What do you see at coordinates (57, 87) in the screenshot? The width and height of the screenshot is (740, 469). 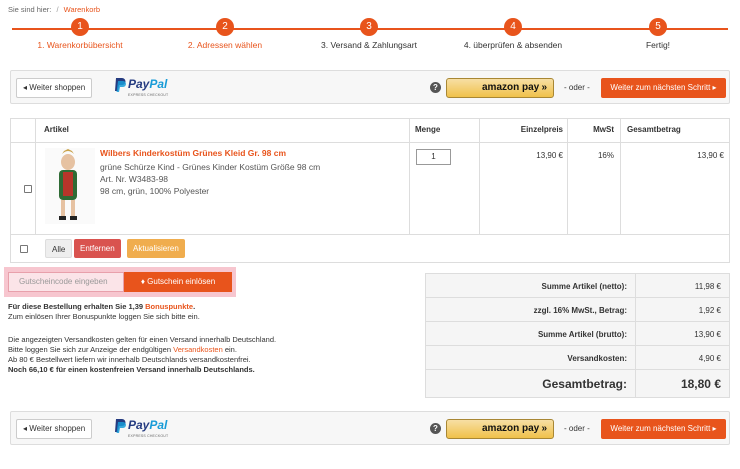 I see `continue-shopping-label: Weiter shoppen` at bounding box center [57, 87].